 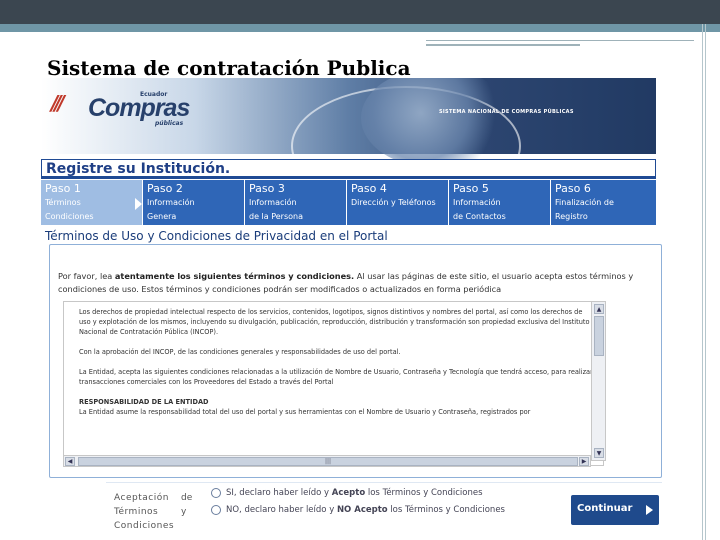 I want to click on horizontal-scrollbar: ◀ ||| ▶, so click(x=327, y=461).